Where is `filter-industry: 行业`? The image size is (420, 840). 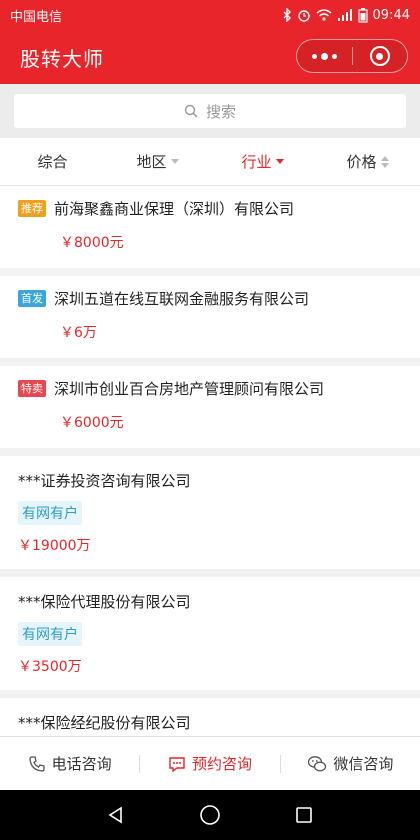
filter-industry: 行业 is located at coordinates (262, 161).